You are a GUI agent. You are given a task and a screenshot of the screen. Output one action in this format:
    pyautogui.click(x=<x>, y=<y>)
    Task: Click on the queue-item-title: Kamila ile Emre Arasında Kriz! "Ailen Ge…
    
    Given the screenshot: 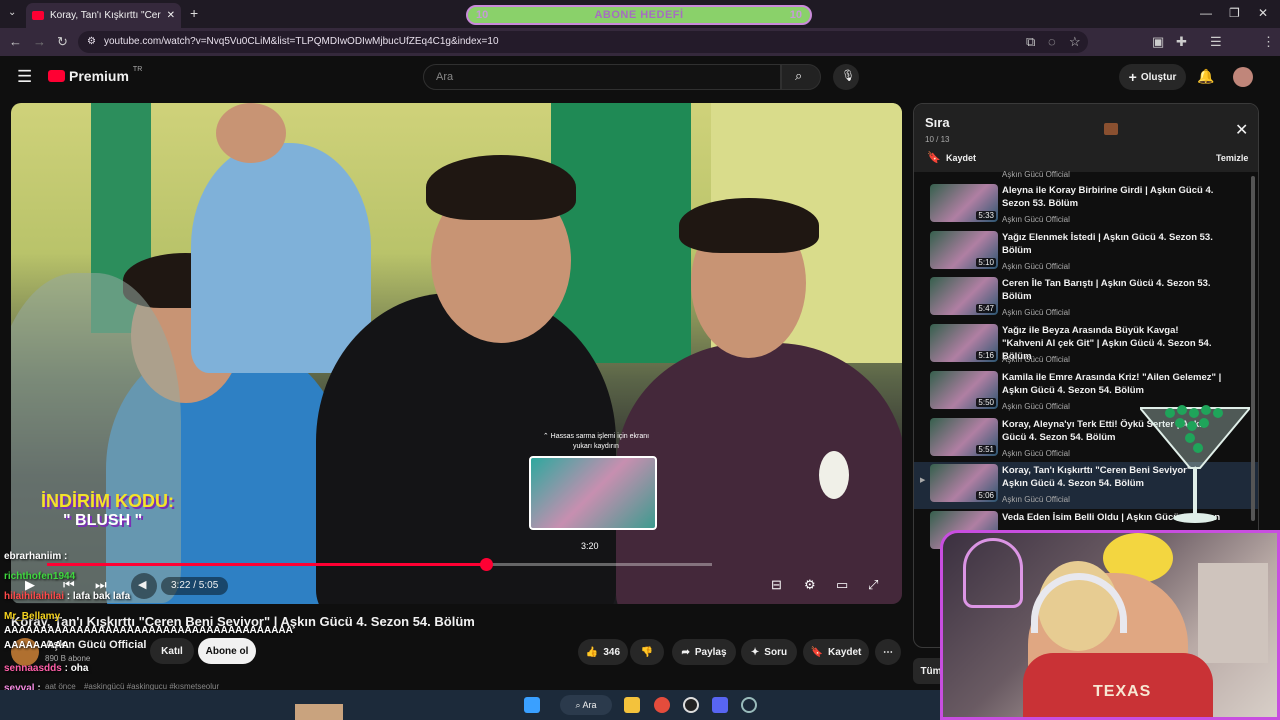 What is the action you would take?
    pyautogui.click(x=1112, y=384)
    